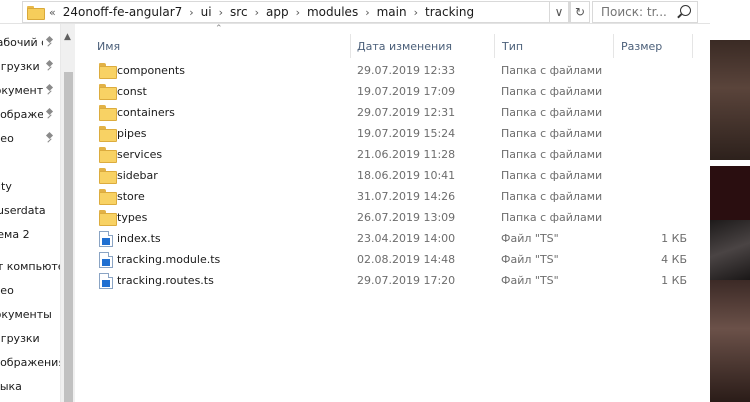 Image resolution: width=750 pixels, height=402 pixels. What do you see at coordinates (54, 12) in the screenshot?
I see `overflow-chevron-icon: «` at bounding box center [54, 12].